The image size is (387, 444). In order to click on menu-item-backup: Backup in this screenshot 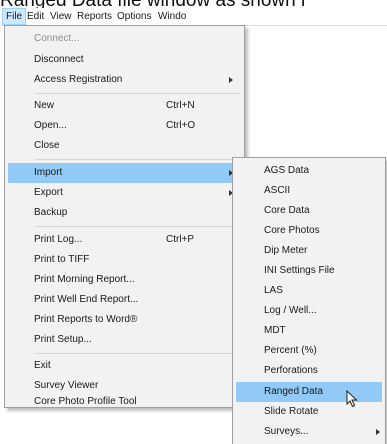, I will do `click(124, 213)`.